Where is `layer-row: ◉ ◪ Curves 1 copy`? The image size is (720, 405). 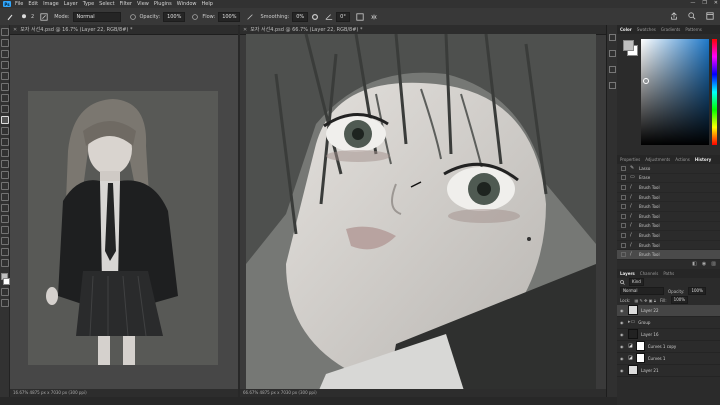 layer-row: ◉ ◪ Curves 1 copy is located at coordinates (668, 347).